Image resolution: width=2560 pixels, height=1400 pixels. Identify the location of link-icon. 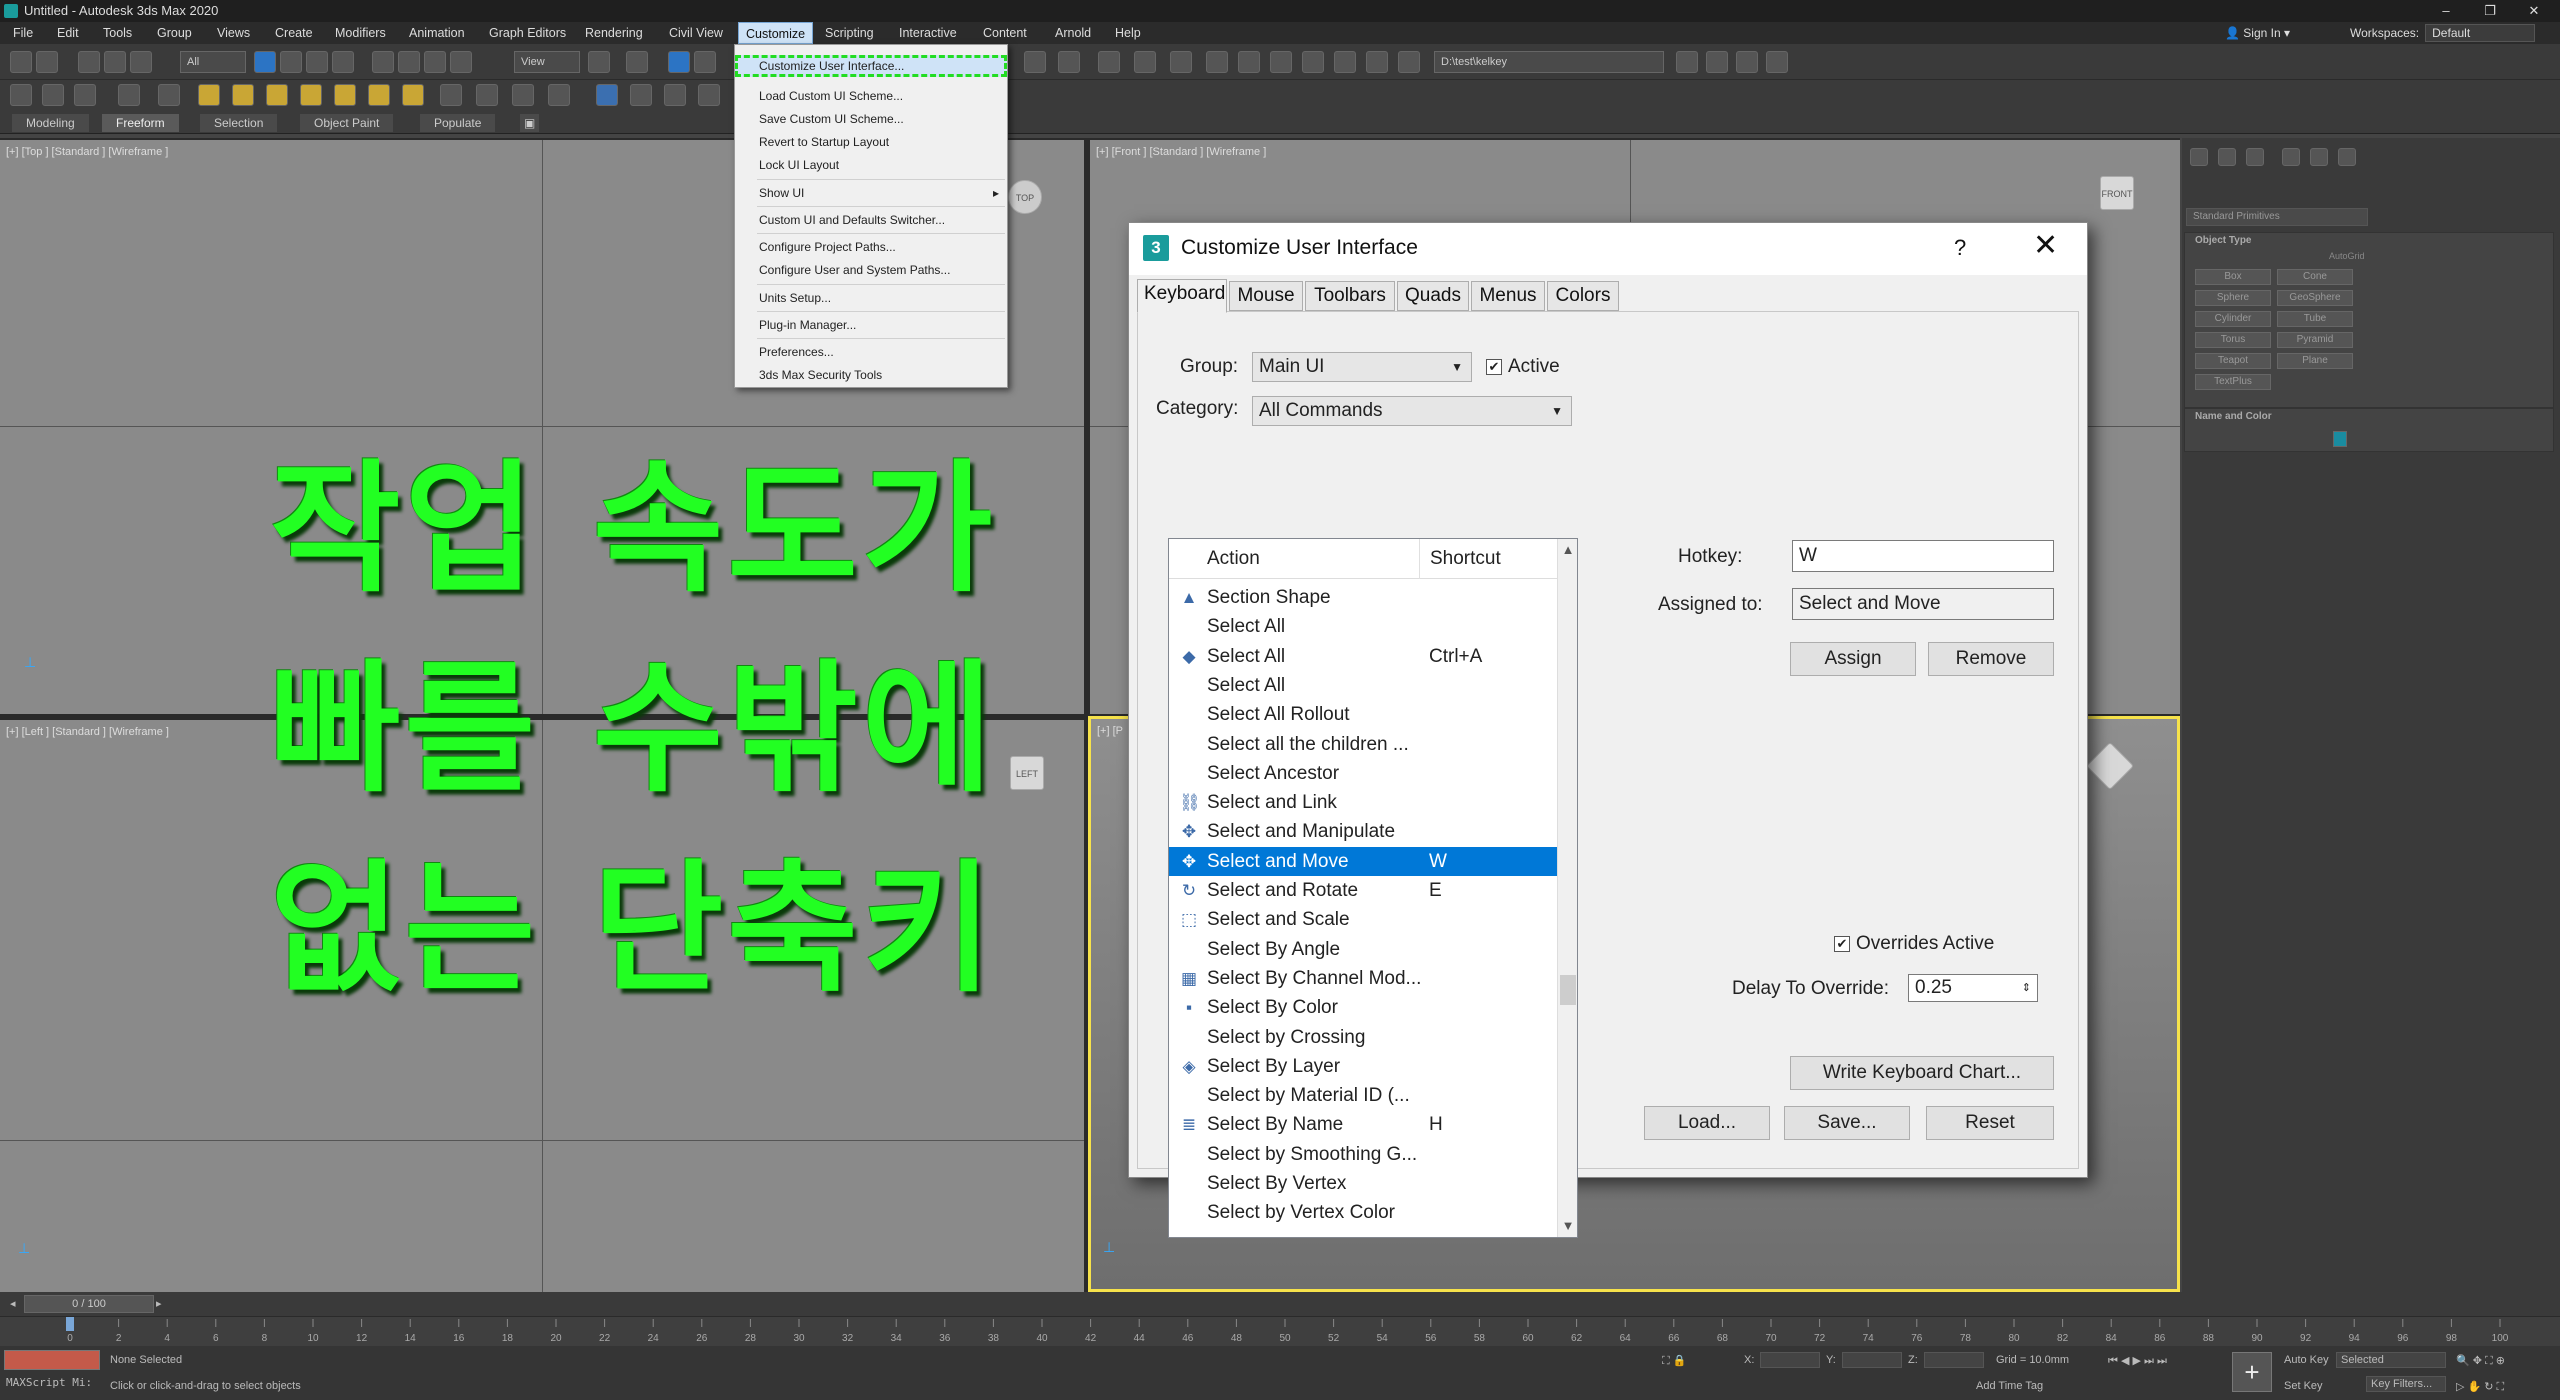
(89, 62).